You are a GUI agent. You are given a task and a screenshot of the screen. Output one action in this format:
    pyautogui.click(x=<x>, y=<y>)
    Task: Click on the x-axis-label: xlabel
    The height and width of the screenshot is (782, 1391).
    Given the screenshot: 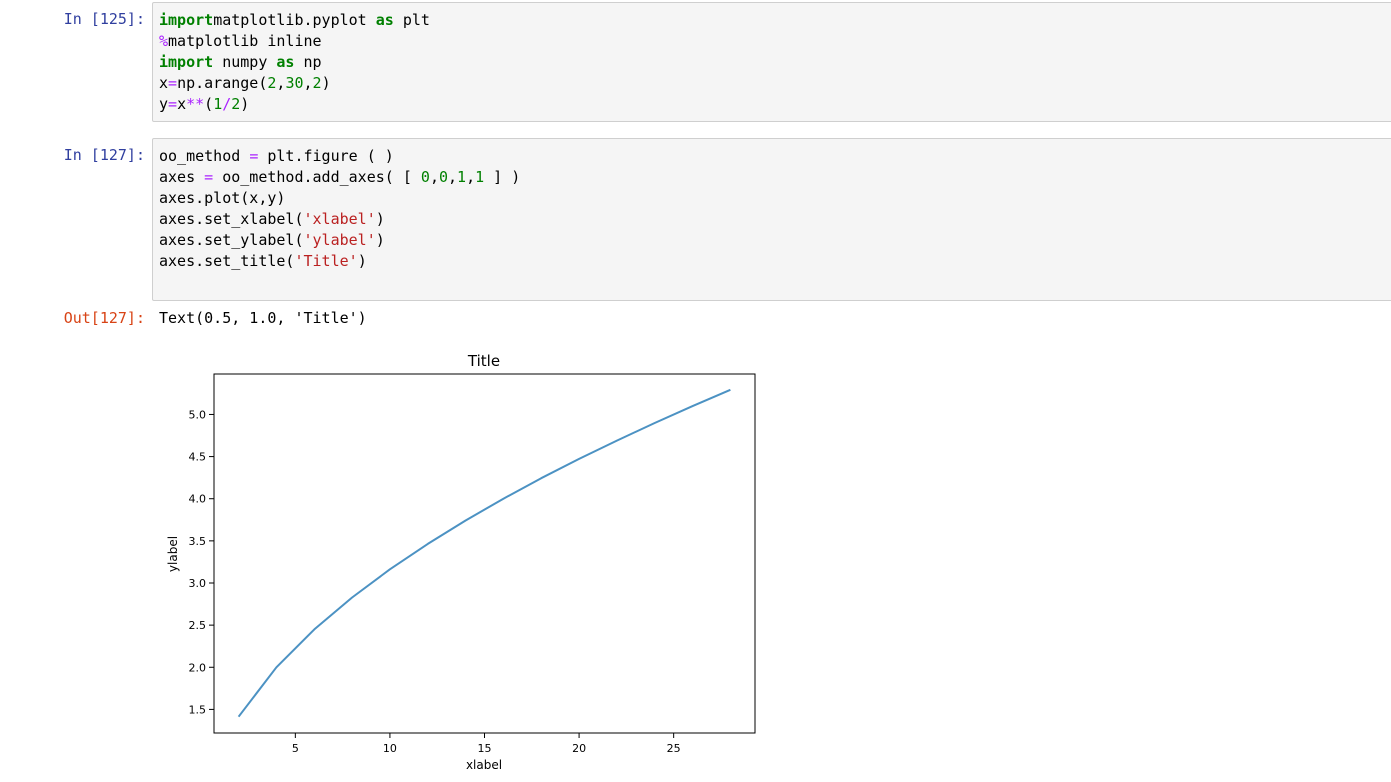 What is the action you would take?
    pyautogui.click(x=484, y=765)
    